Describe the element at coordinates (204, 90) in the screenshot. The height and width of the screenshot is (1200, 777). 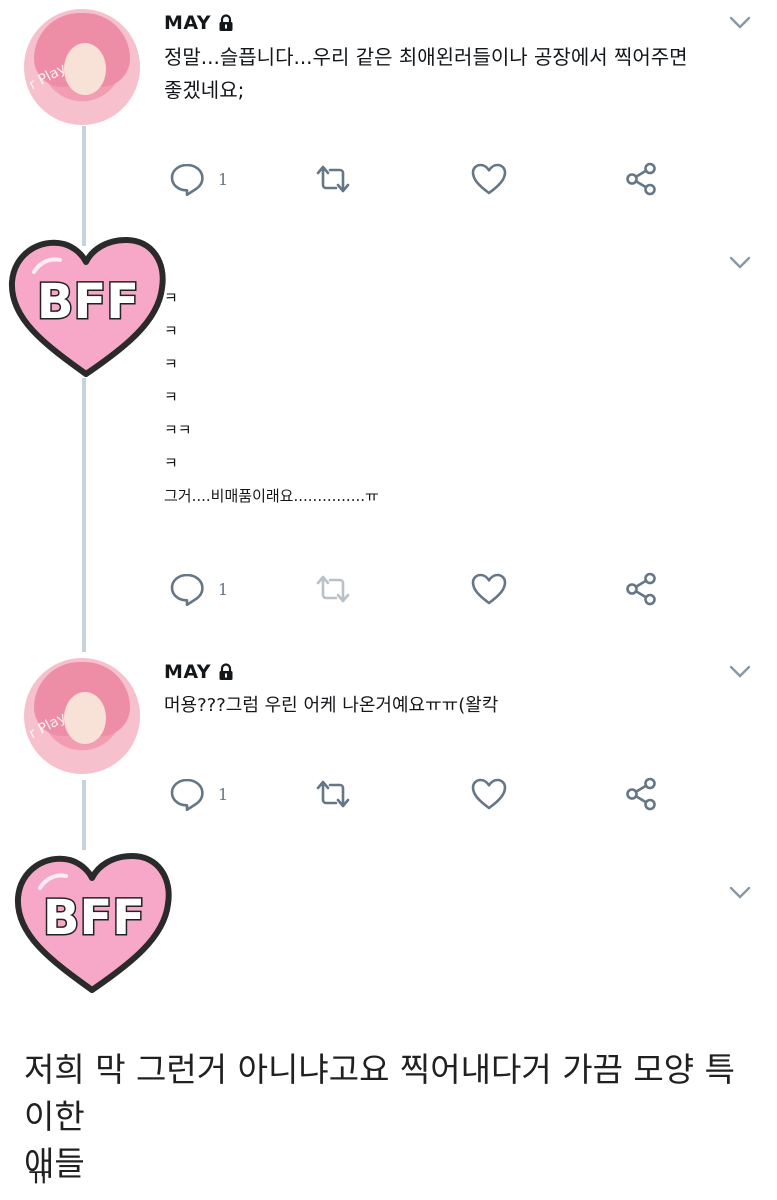
I see `tweet-text-line: 좋겠네요;` at that location.